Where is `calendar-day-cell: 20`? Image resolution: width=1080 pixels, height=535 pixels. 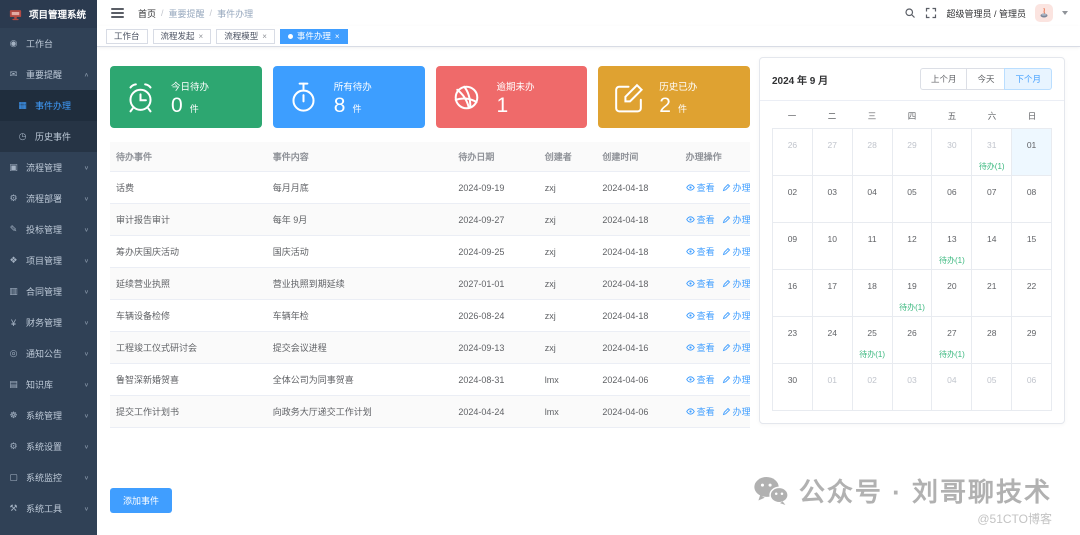 calendar-day-cell: 20 is located at coordinates (952, 293).